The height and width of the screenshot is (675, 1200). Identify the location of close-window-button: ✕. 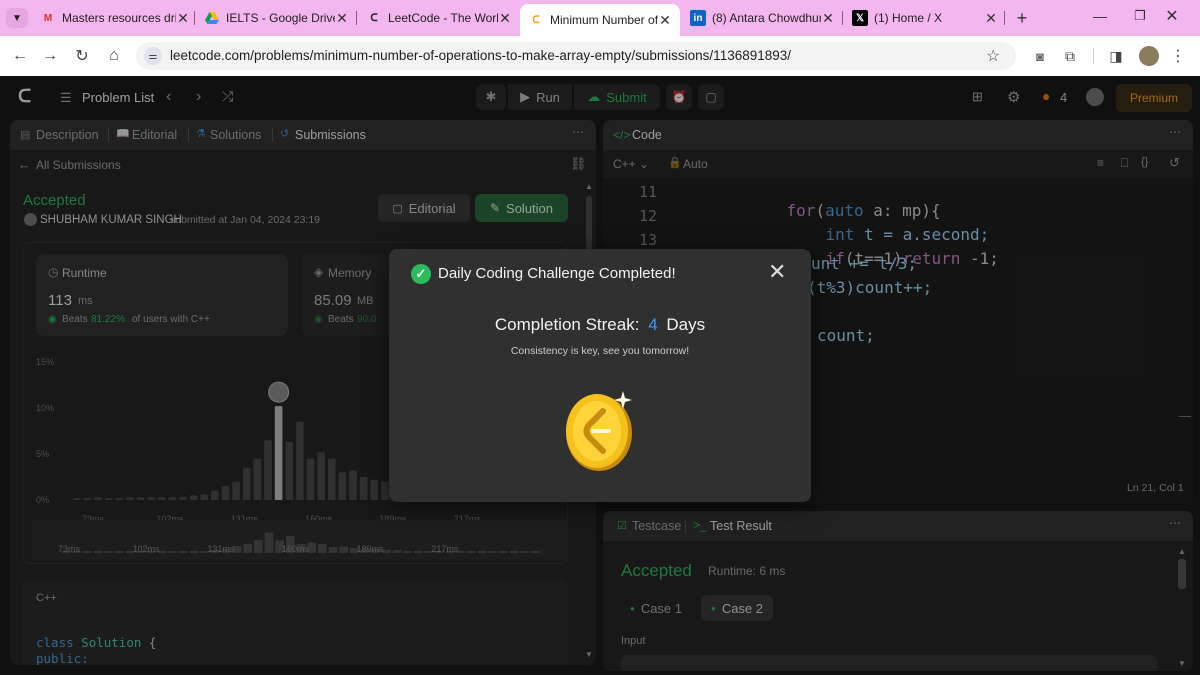
(1172, 16).